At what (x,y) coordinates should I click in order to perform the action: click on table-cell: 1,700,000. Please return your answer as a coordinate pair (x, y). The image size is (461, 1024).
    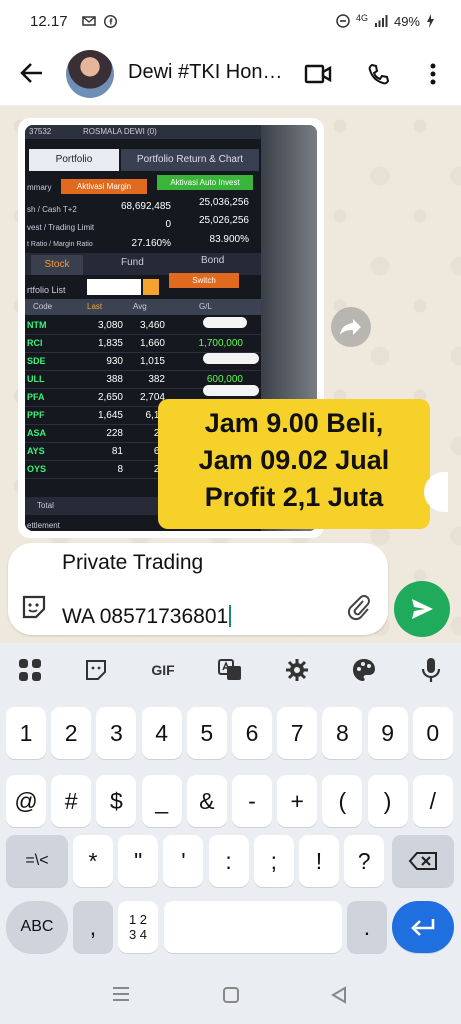
    Looking at the image, I should click on (221, 343).